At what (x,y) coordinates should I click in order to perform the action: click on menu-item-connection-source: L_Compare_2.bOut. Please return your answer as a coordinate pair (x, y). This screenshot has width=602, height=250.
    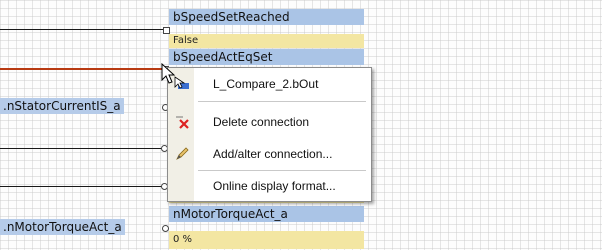
    Looking at the image, I should click on (269, 84).